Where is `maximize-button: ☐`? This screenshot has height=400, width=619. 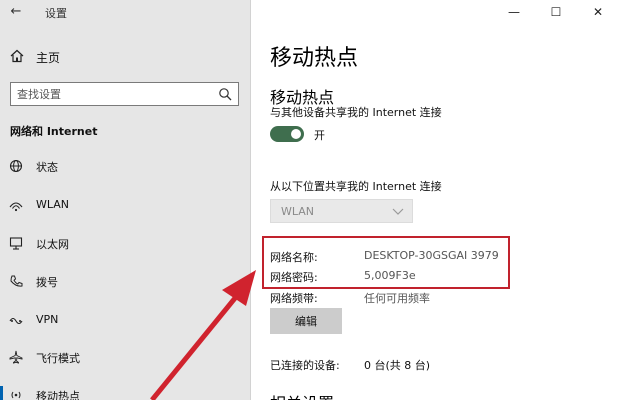
maximize-button: ☐ is located at coordinates (556, 12).